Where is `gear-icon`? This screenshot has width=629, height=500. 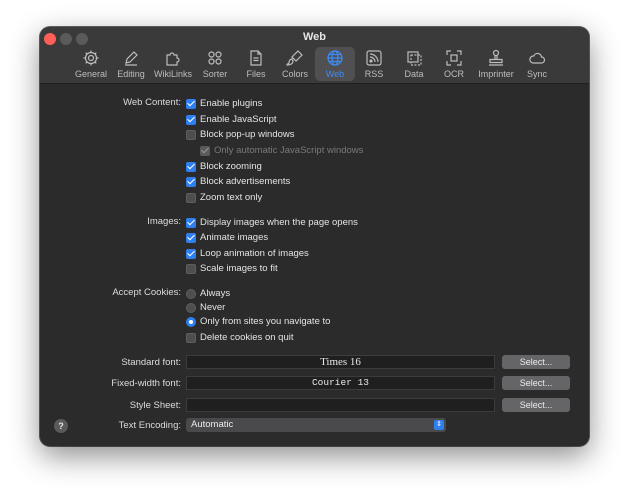 gear-icon is located at coordinates (91, 58).